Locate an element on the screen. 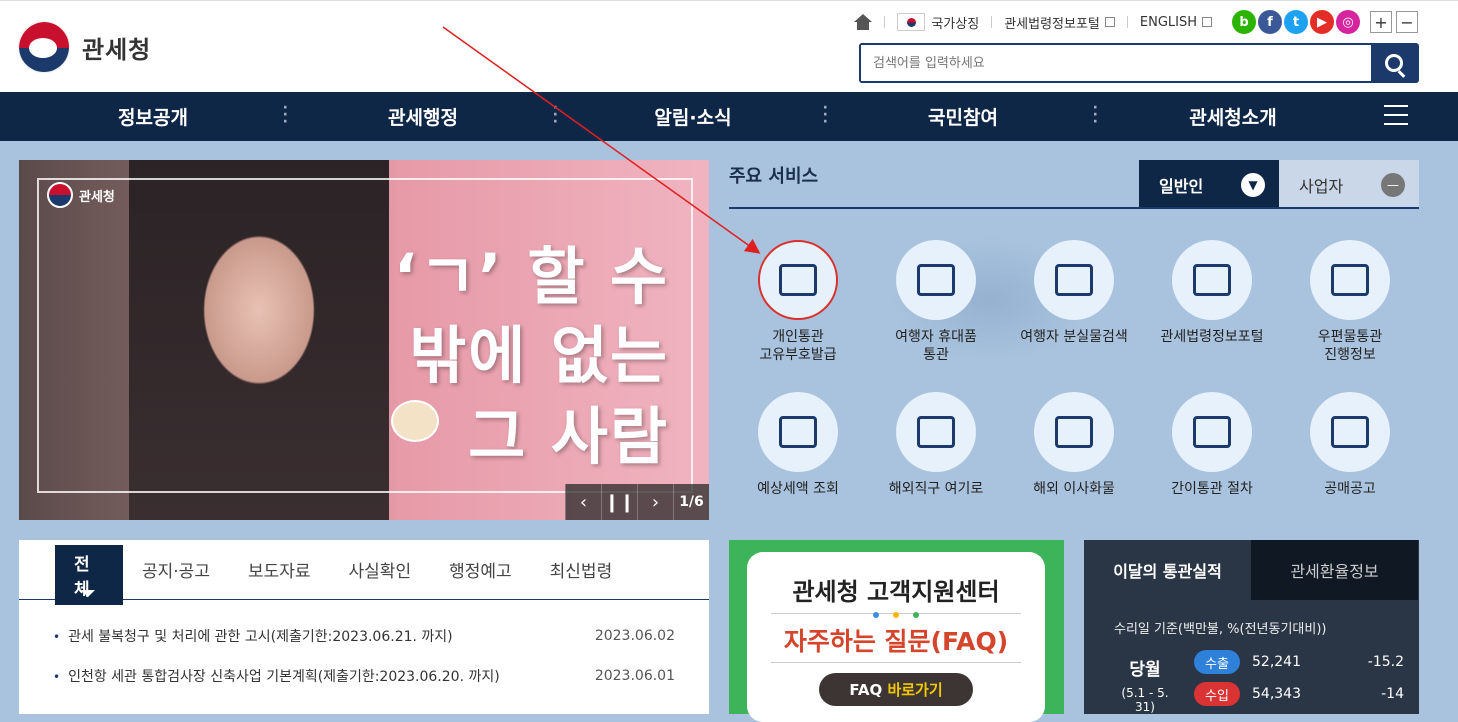 The image size is (1458, 722). english-link: ENGLISH is located at coordinates (1176, 22).